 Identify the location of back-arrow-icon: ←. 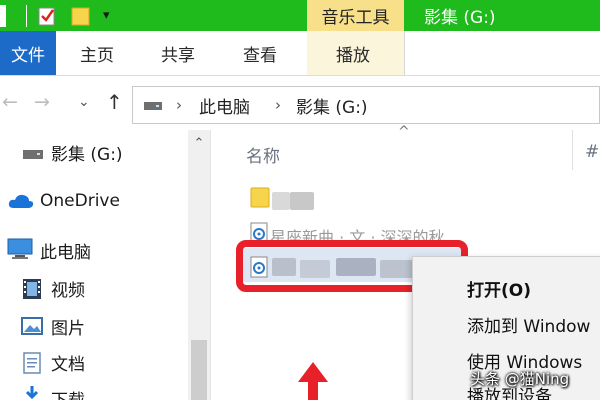
(10, 102).